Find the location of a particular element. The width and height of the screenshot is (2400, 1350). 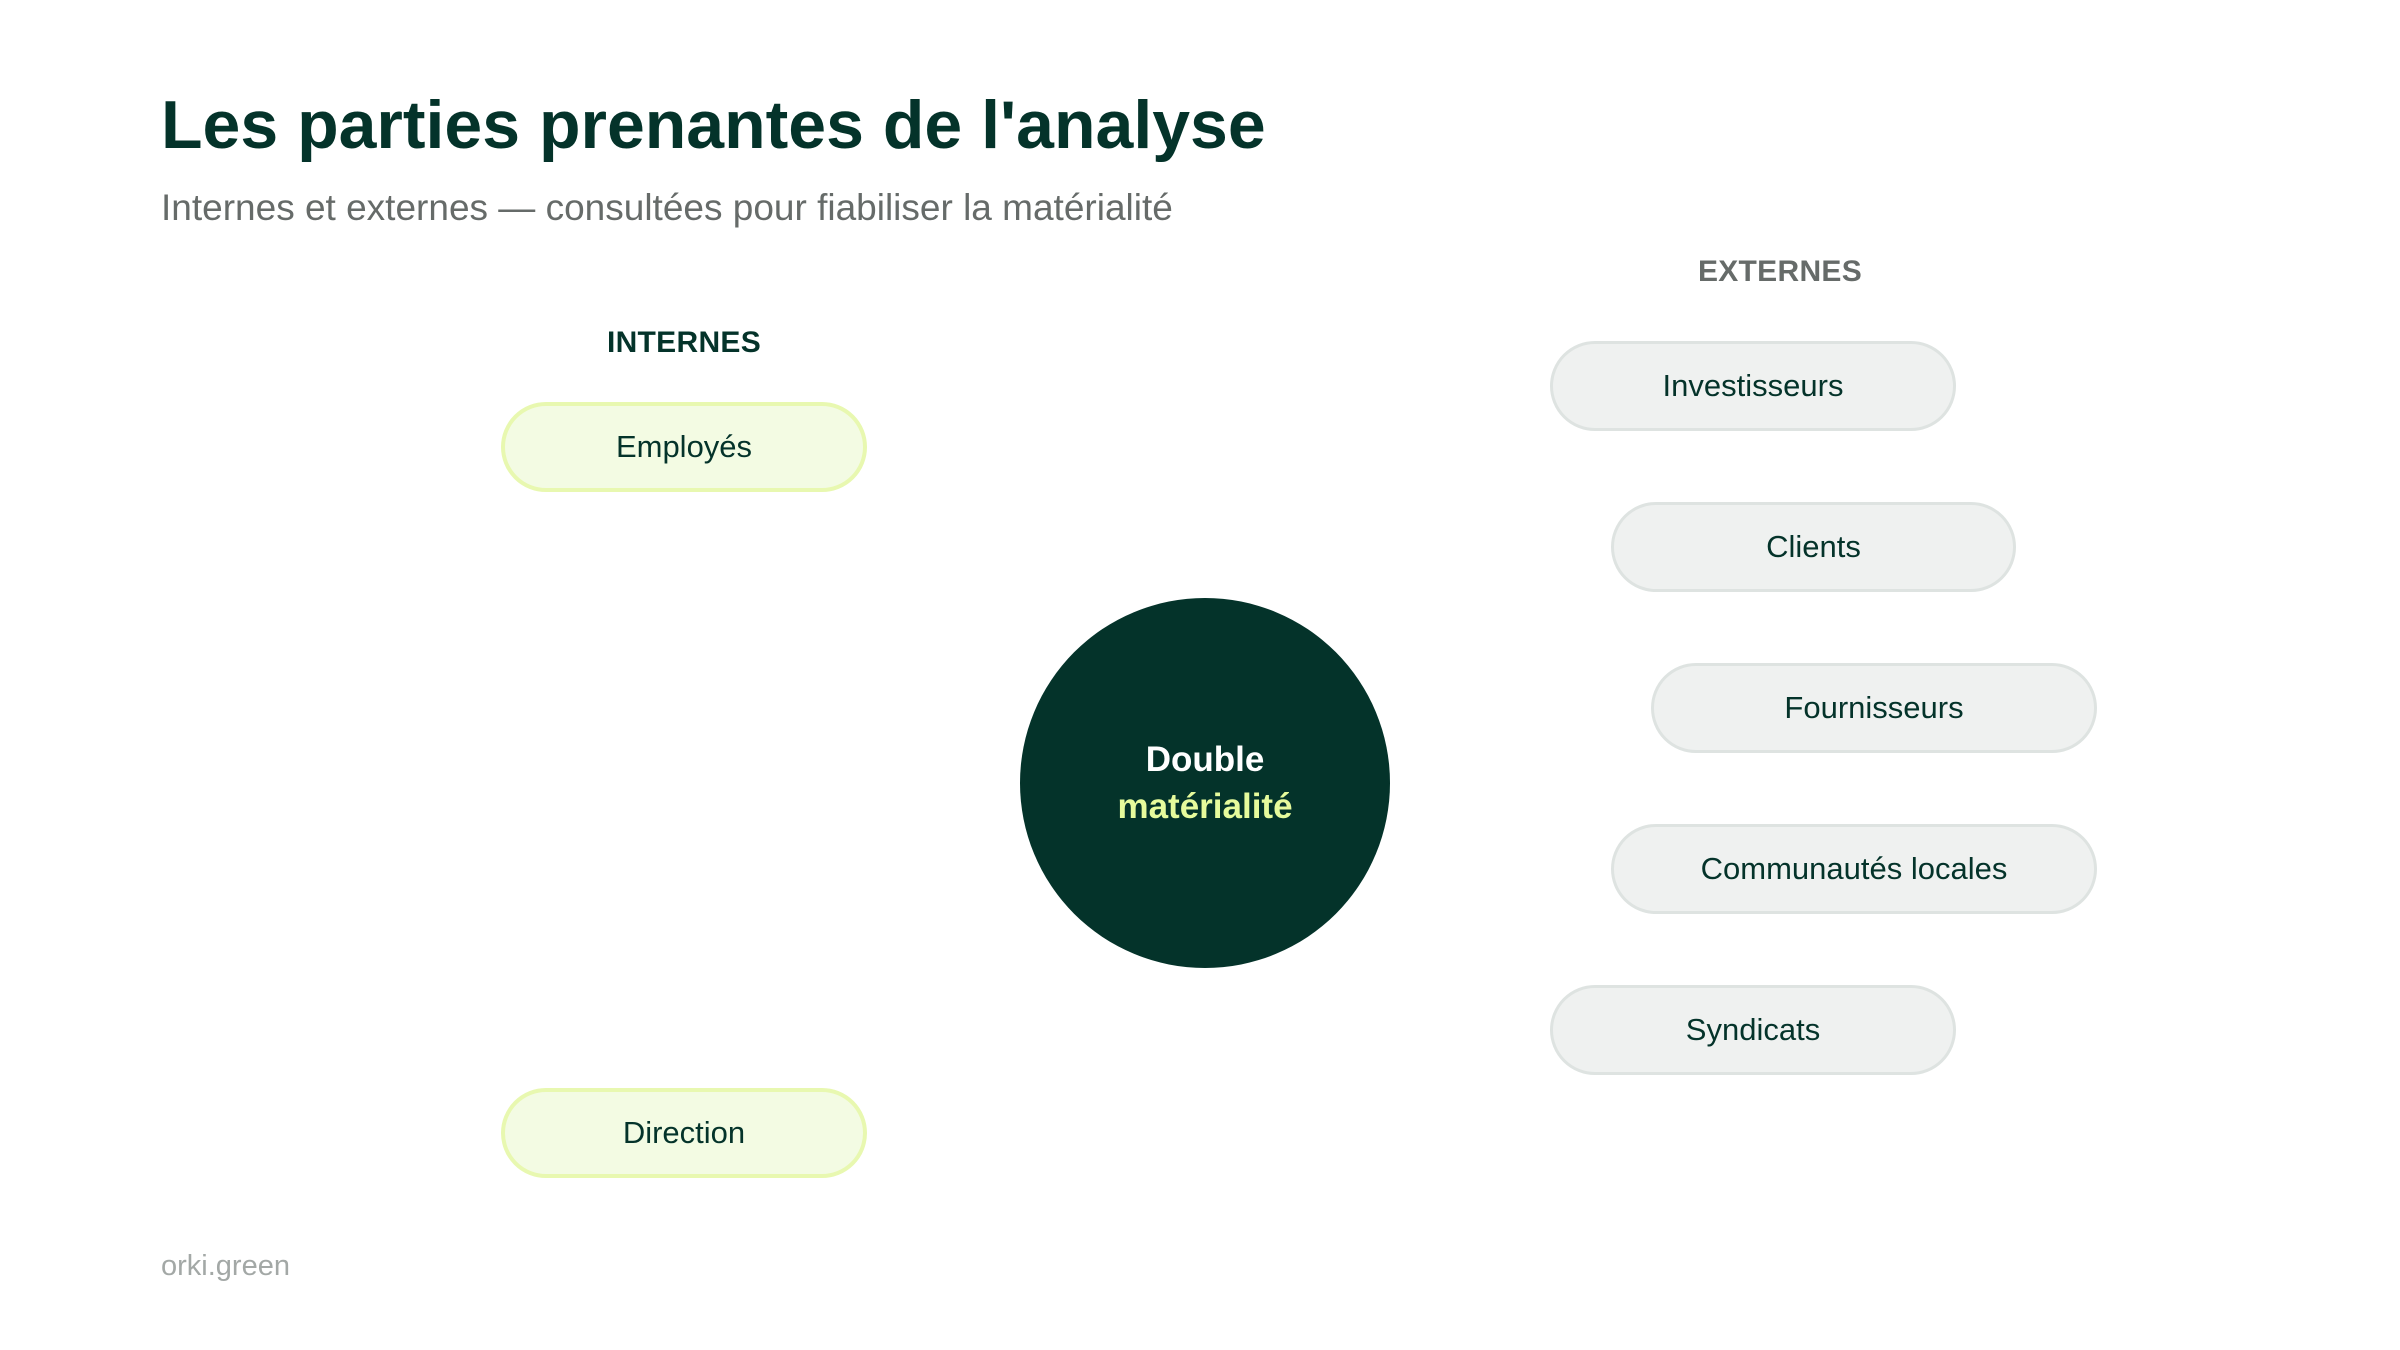

center-hub-line1: Double is located at coordinates (1205, 759).